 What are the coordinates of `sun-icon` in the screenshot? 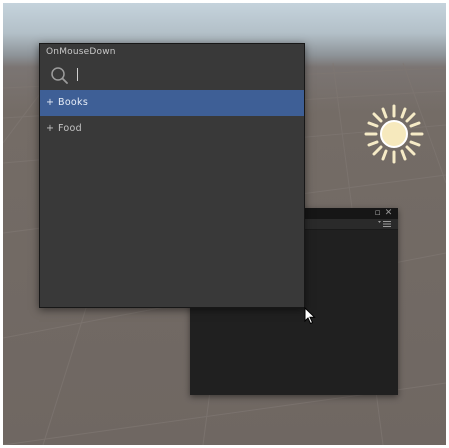 It's located at (394, 134).